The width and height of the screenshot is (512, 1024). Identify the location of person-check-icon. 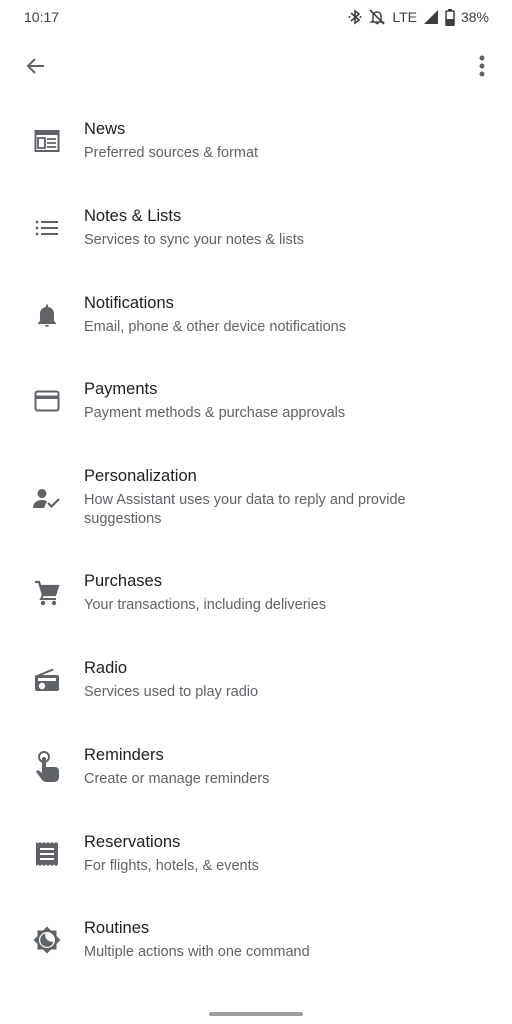
(47, 499).